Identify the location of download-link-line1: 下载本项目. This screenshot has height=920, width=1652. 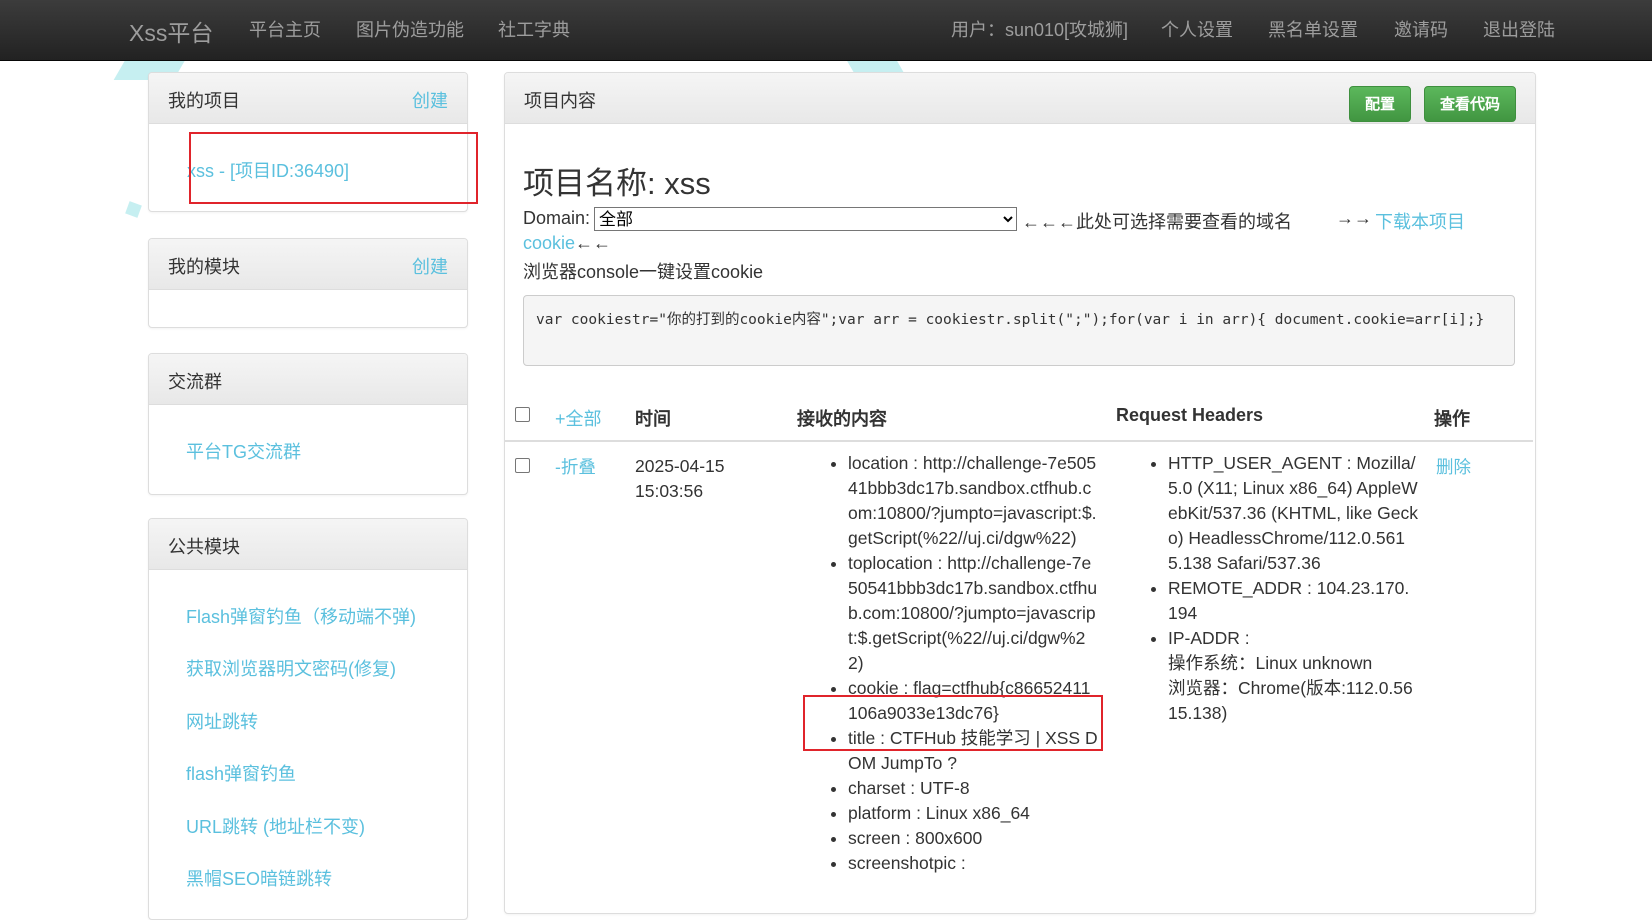
(1440, 220).